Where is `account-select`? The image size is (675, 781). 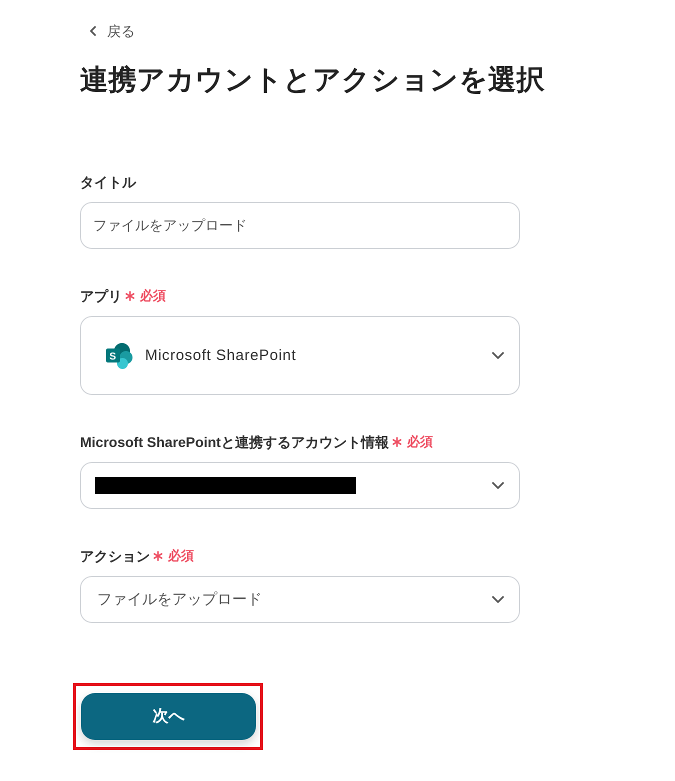
account-select is located at coordinates (300, 485).